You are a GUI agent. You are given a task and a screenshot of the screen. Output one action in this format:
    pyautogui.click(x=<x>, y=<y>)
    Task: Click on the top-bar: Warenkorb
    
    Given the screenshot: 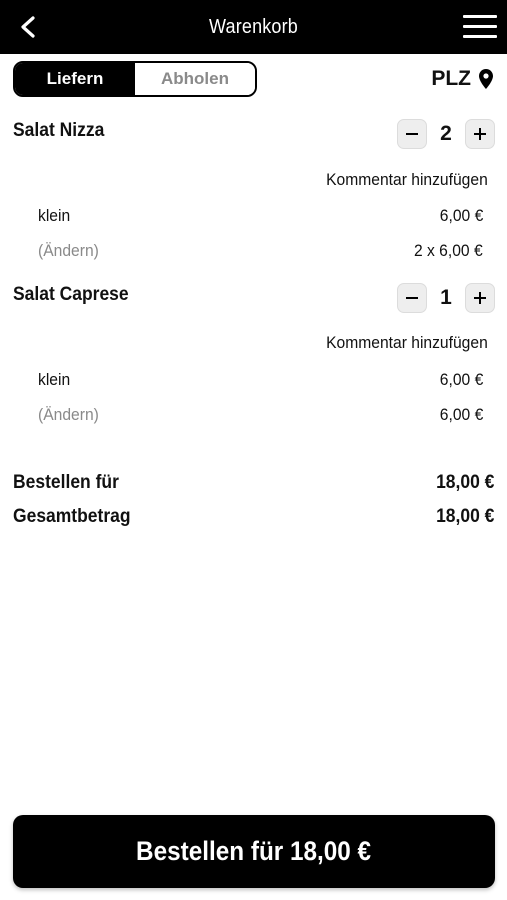 What is the action you would take?
    pyautogui.click(x=253, y=27)
    